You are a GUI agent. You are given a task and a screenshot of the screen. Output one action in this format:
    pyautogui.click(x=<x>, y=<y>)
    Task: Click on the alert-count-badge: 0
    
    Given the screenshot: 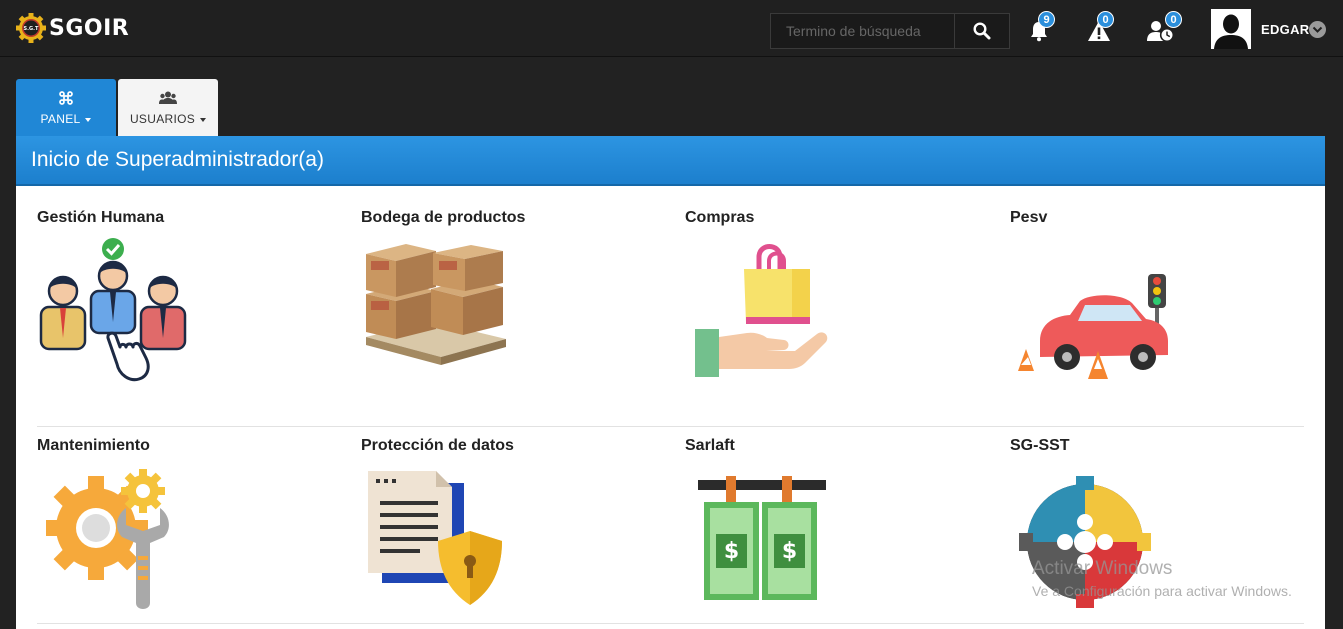 What is the action you would take?
    pyautogui.click(x=1105, y=19)
    